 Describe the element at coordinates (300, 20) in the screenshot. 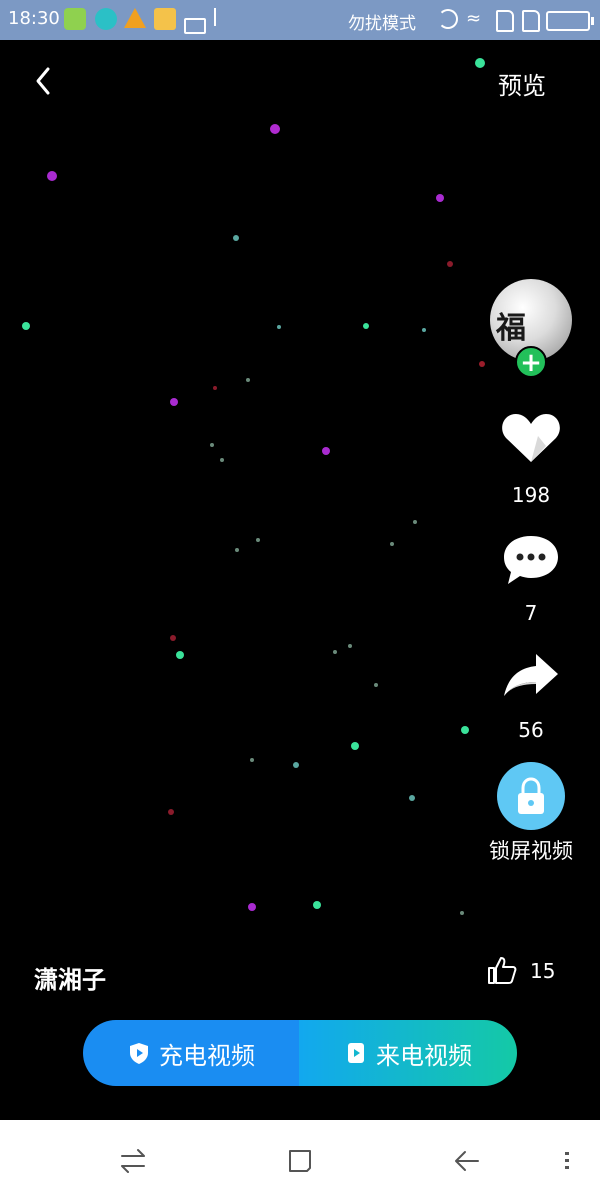

I see `status-bar: 18:30 勿扰模式 ≈` at that location.